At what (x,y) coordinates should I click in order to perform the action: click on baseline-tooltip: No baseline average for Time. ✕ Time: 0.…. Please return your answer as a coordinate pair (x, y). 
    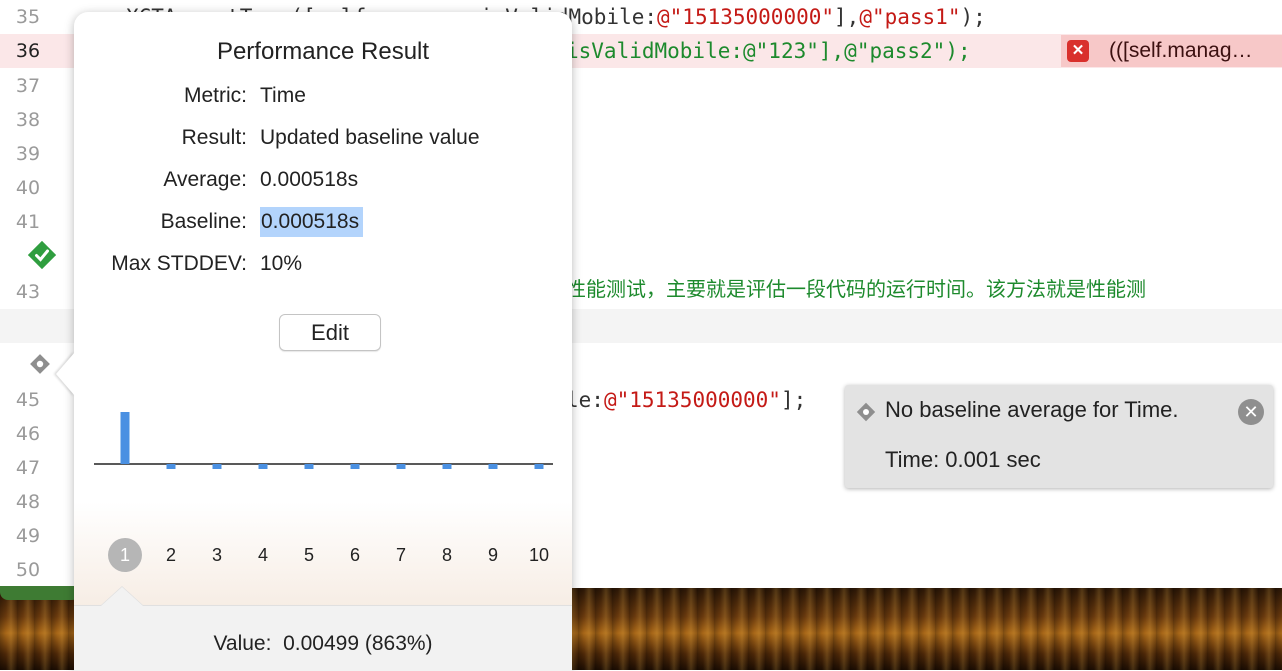
    Looking at the image, I should click on (1059, 436).